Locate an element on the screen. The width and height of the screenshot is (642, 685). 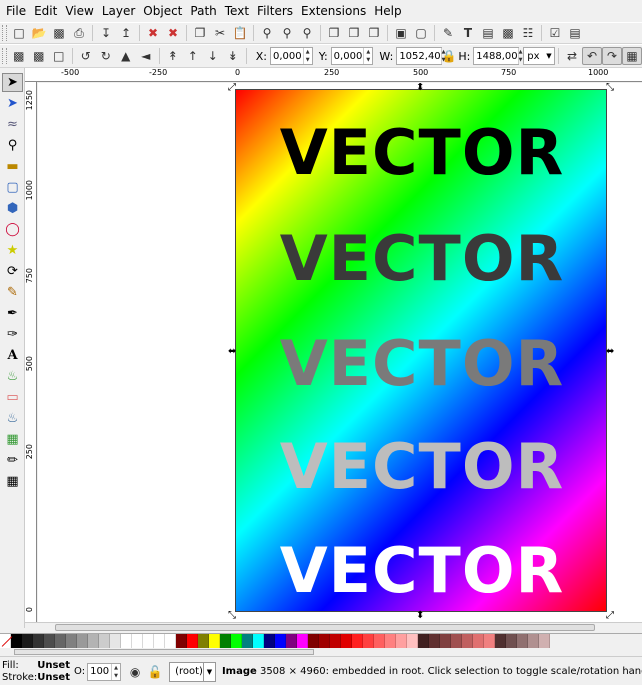
stroke-indicator: Unset is located at coordinates (53, 678).